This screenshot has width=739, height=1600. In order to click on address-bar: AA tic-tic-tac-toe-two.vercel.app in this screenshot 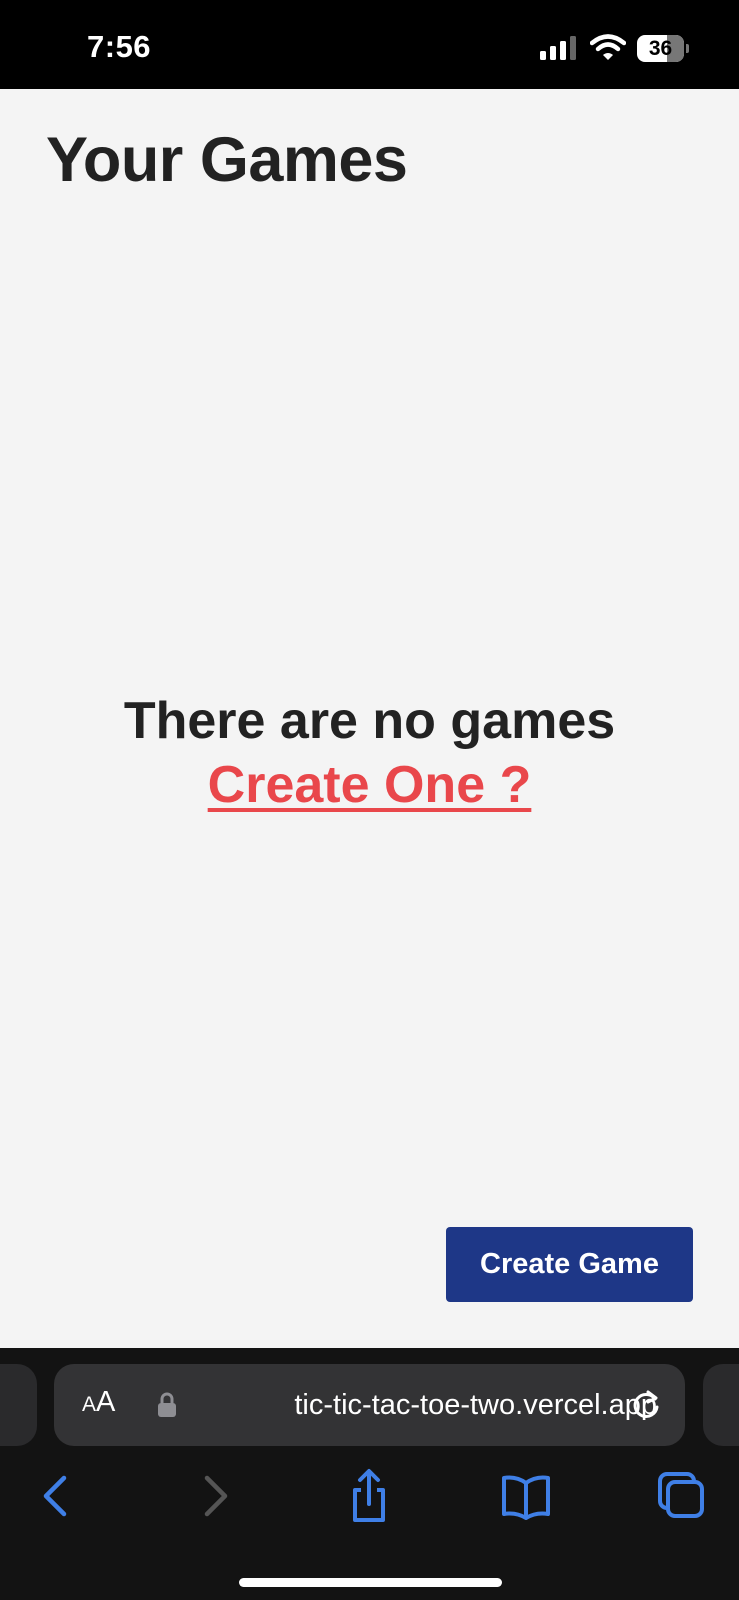, I will do `click(369, 1405)`.